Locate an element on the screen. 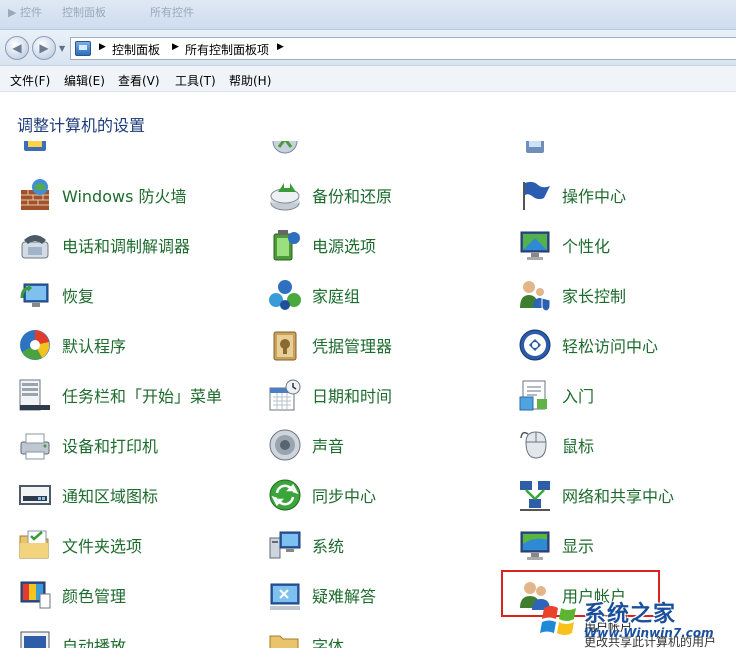 The image size is (736, 648). back-button: ◀ is located at coordinates (17, 48).